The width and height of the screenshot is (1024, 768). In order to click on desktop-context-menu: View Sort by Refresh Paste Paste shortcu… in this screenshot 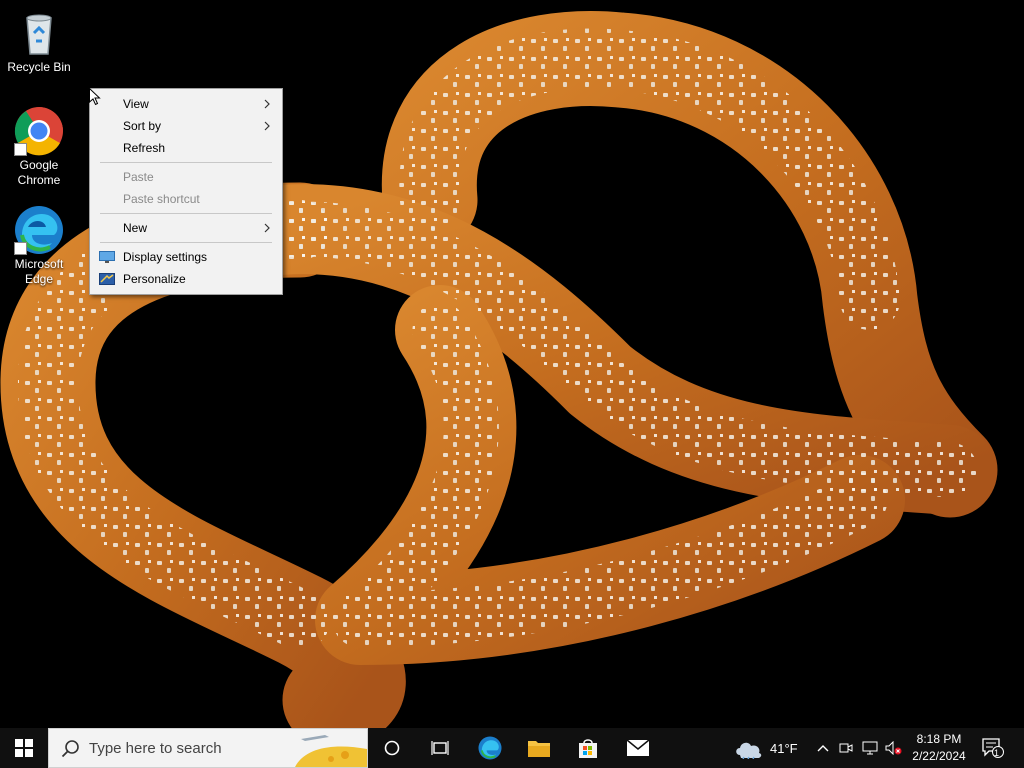, I will do `click(186, 191)`.